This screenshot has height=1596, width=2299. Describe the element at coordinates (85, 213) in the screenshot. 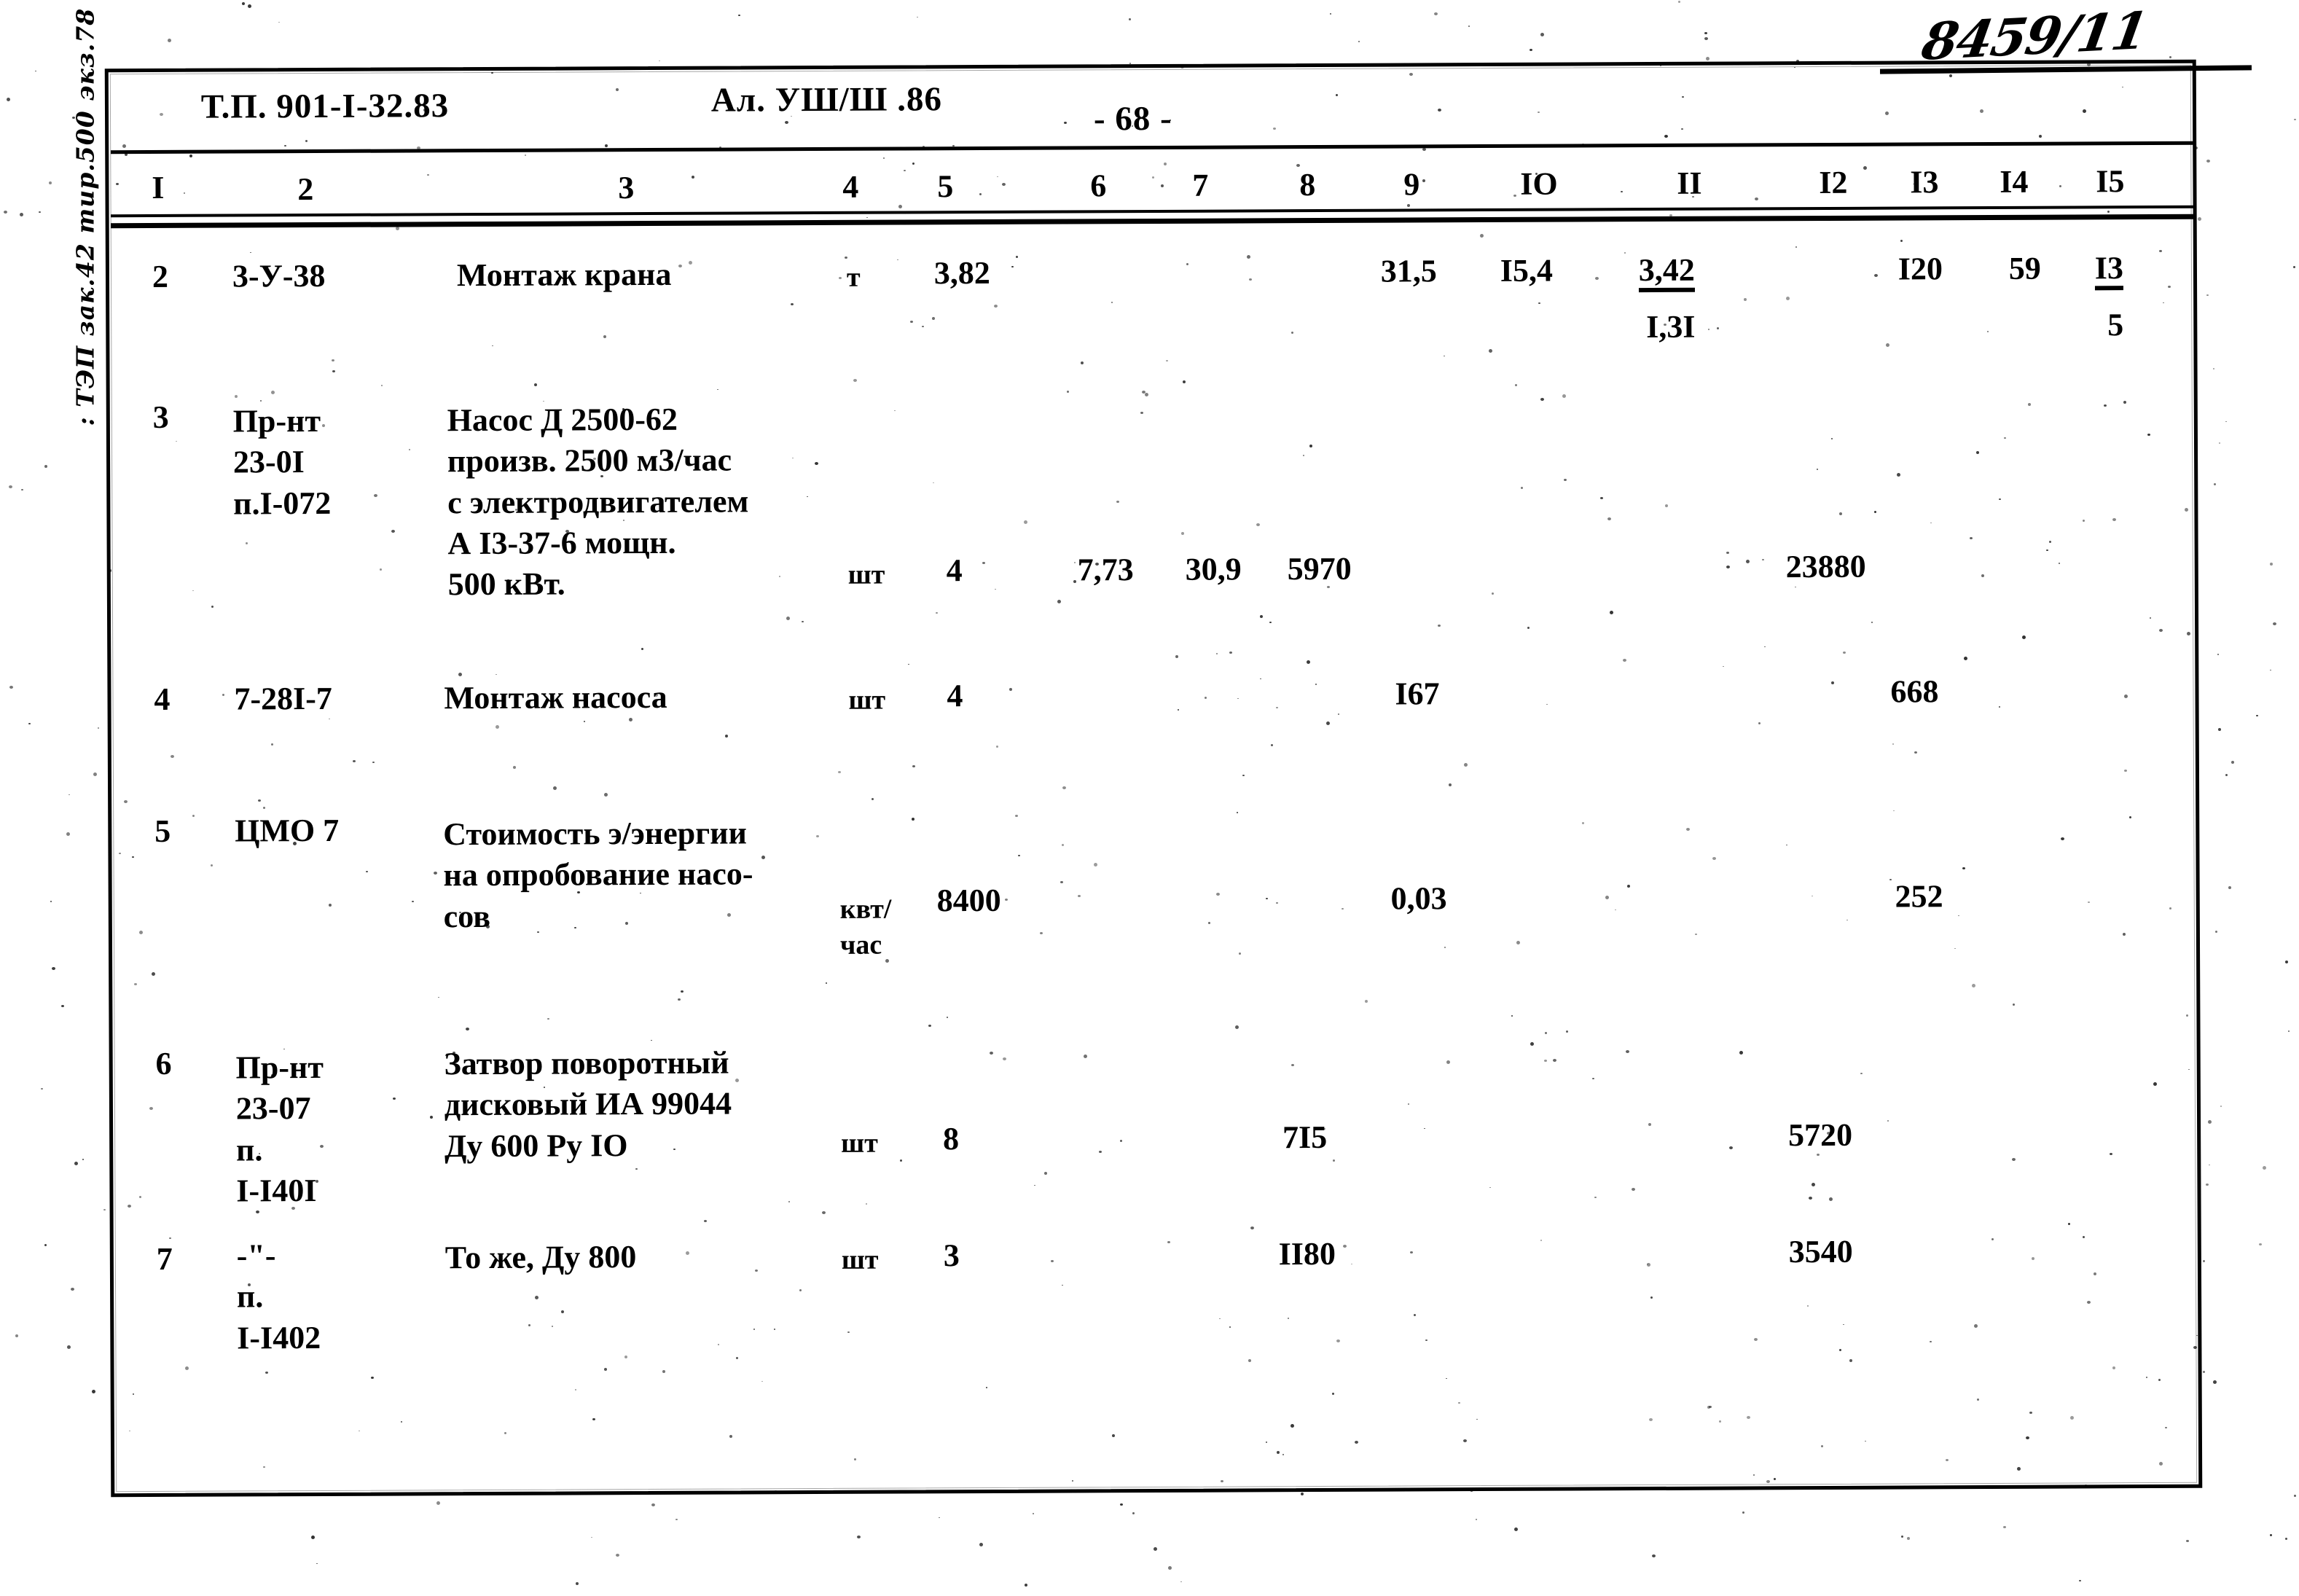

I see `left-margin-handwritten-note: : ТЭП зак.42 тир.500 экз.78 (43 ф.)` at that location.